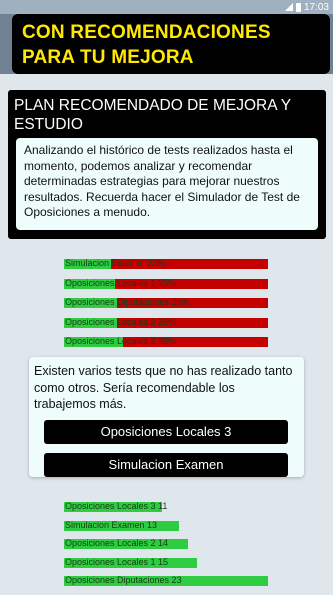  Describe the element at coordinates (166, 465) in the screenshot. I see `recommended-test-button-2: Simulacion Examen` at that location.